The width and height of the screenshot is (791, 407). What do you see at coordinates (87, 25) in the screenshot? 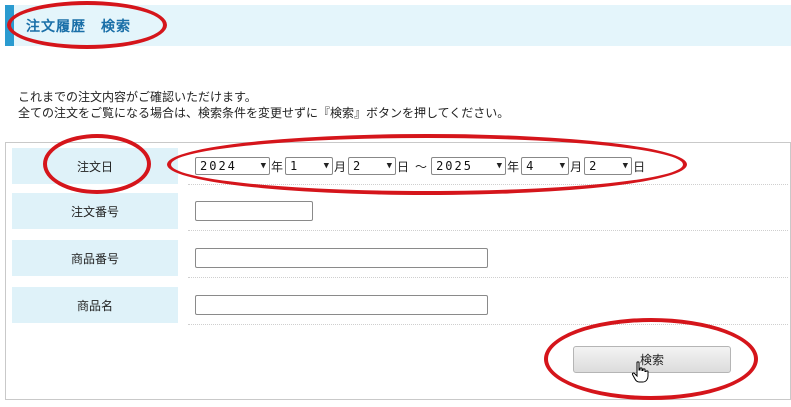
I see `annotation-circle-title` at bounding box center [87, 25].